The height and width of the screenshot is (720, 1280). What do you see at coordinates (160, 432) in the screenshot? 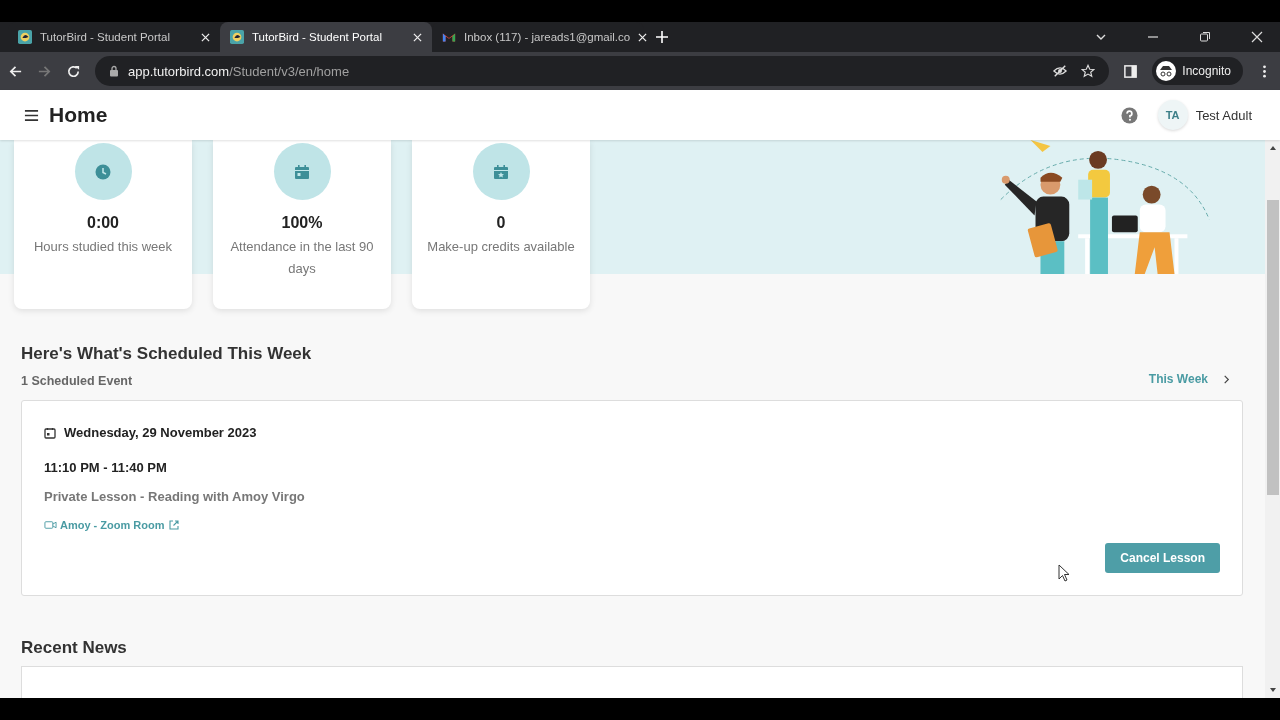
I see `event-date: Wednesday, 29 November 2023` at bounding box center [160, 432].